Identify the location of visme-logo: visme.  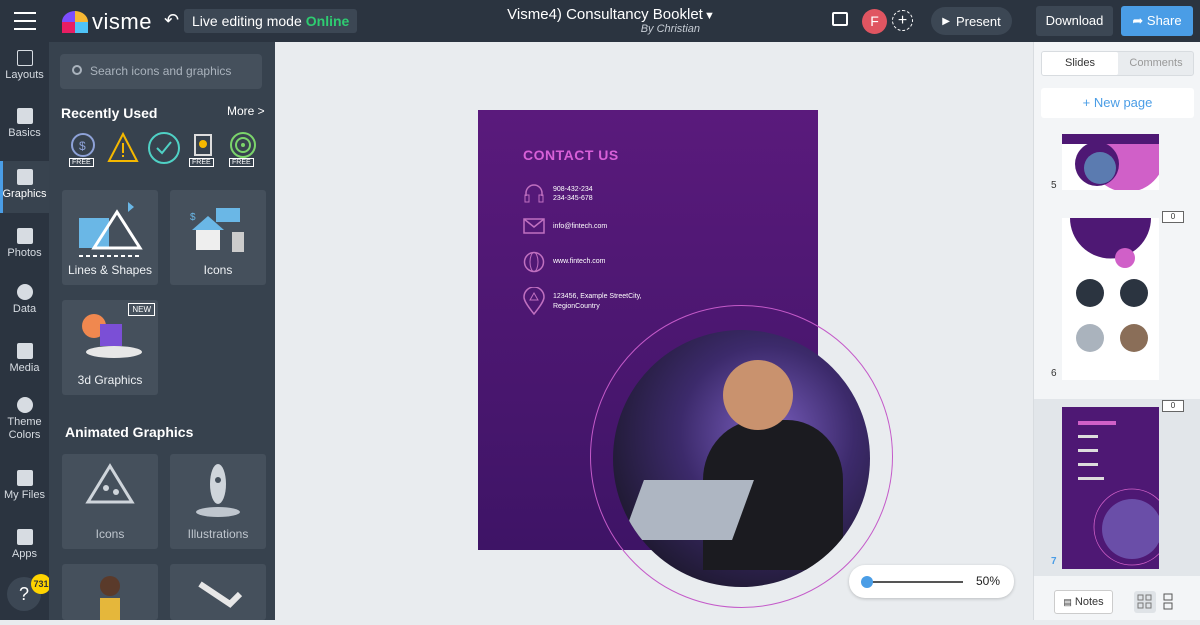
(107, 22).